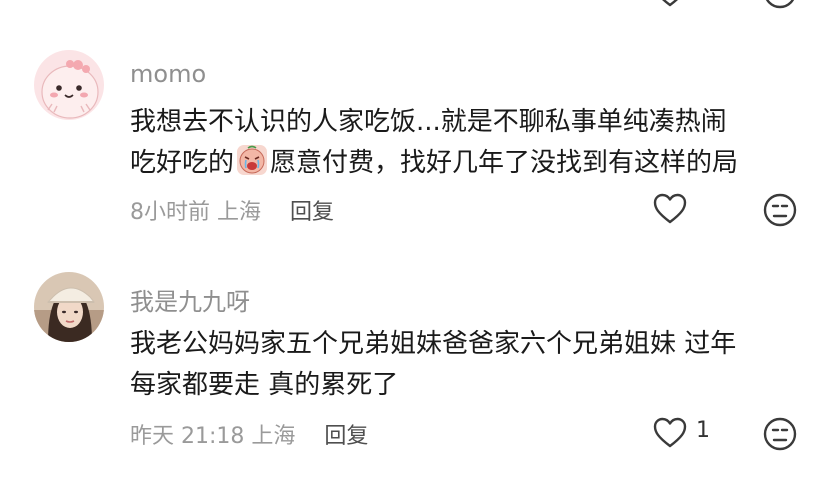 The image size is (828, 484). Describe the element at coordinates (264, 385) in the screenshot. I see `comment-text-line: 每家都要走 真的累死了` at that location.